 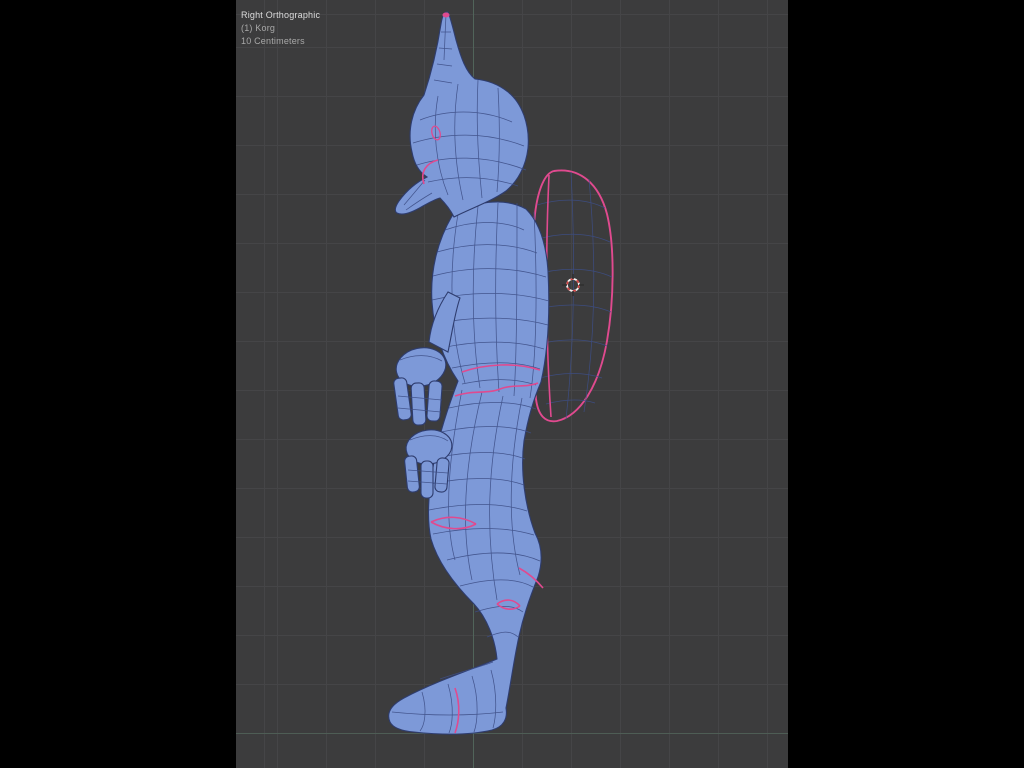 What do you see at coordinates (258, 28) in the screenshot?
I see `hud-object-label: (1) Korg` at bounding box center [258, 28].